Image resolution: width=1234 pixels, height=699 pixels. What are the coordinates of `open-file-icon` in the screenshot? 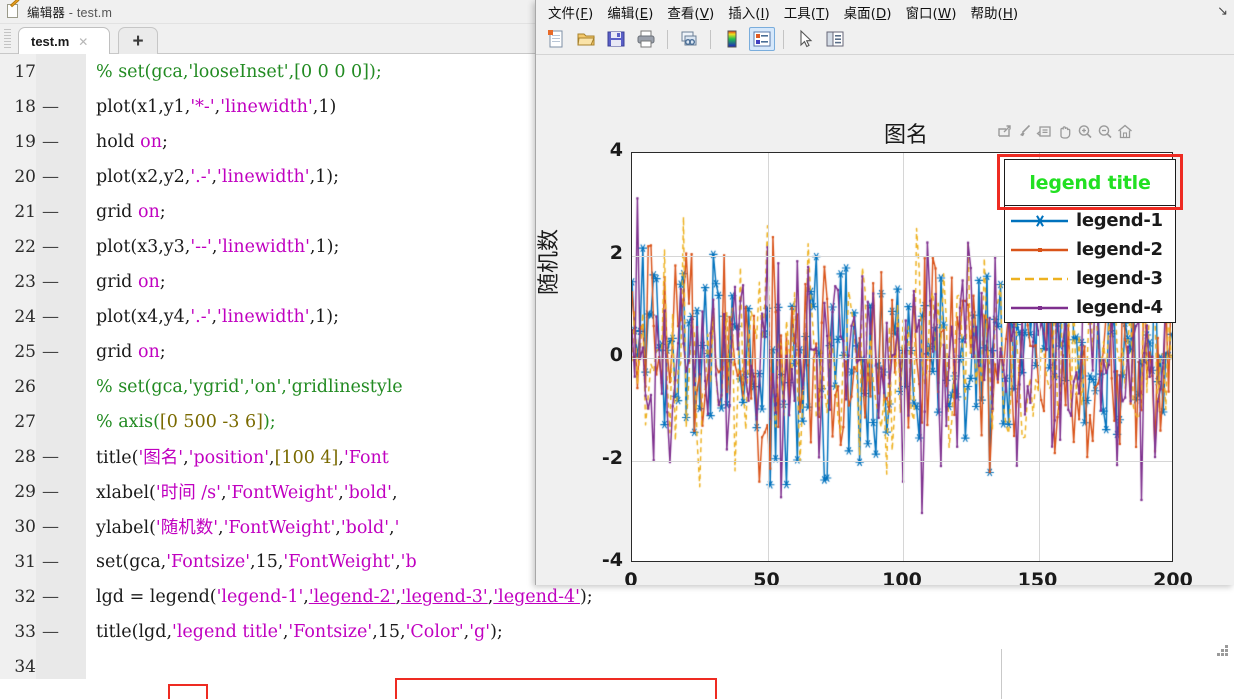 It's located at (586, 39).